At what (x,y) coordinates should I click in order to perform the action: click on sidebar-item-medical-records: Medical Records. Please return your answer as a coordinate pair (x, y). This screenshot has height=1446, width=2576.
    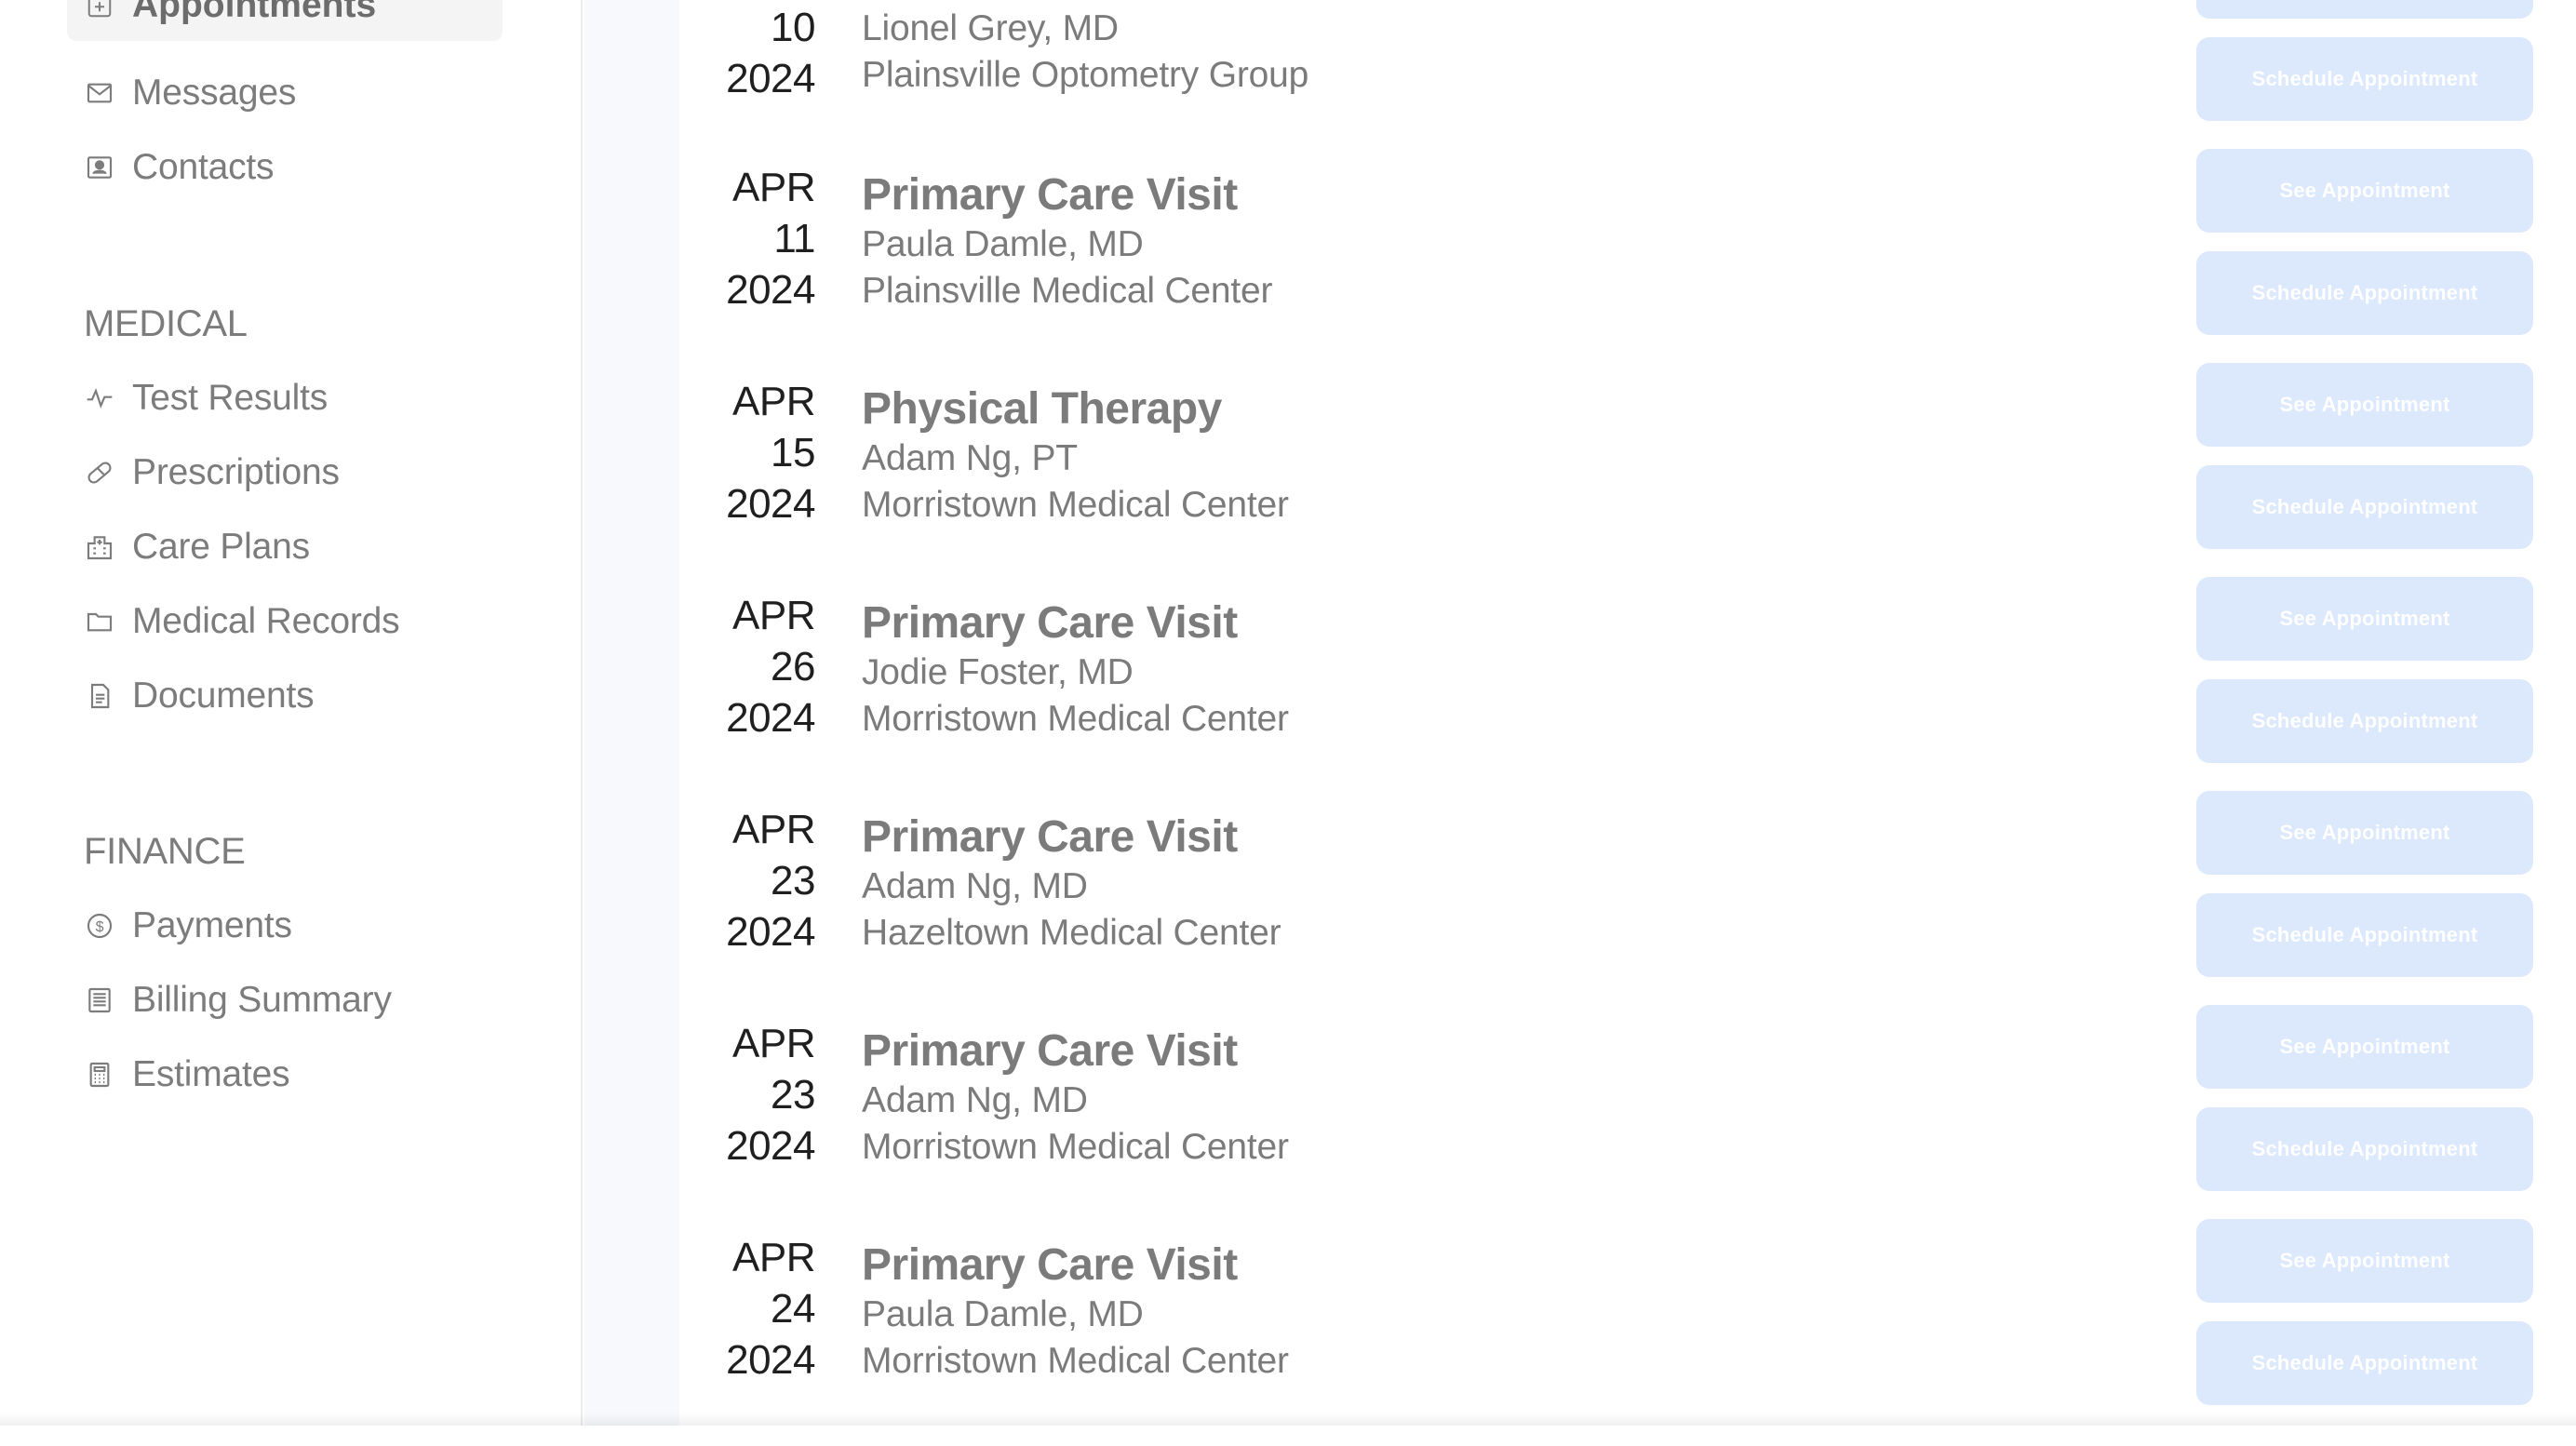
    Looking at the image, I should click on (241, 621).